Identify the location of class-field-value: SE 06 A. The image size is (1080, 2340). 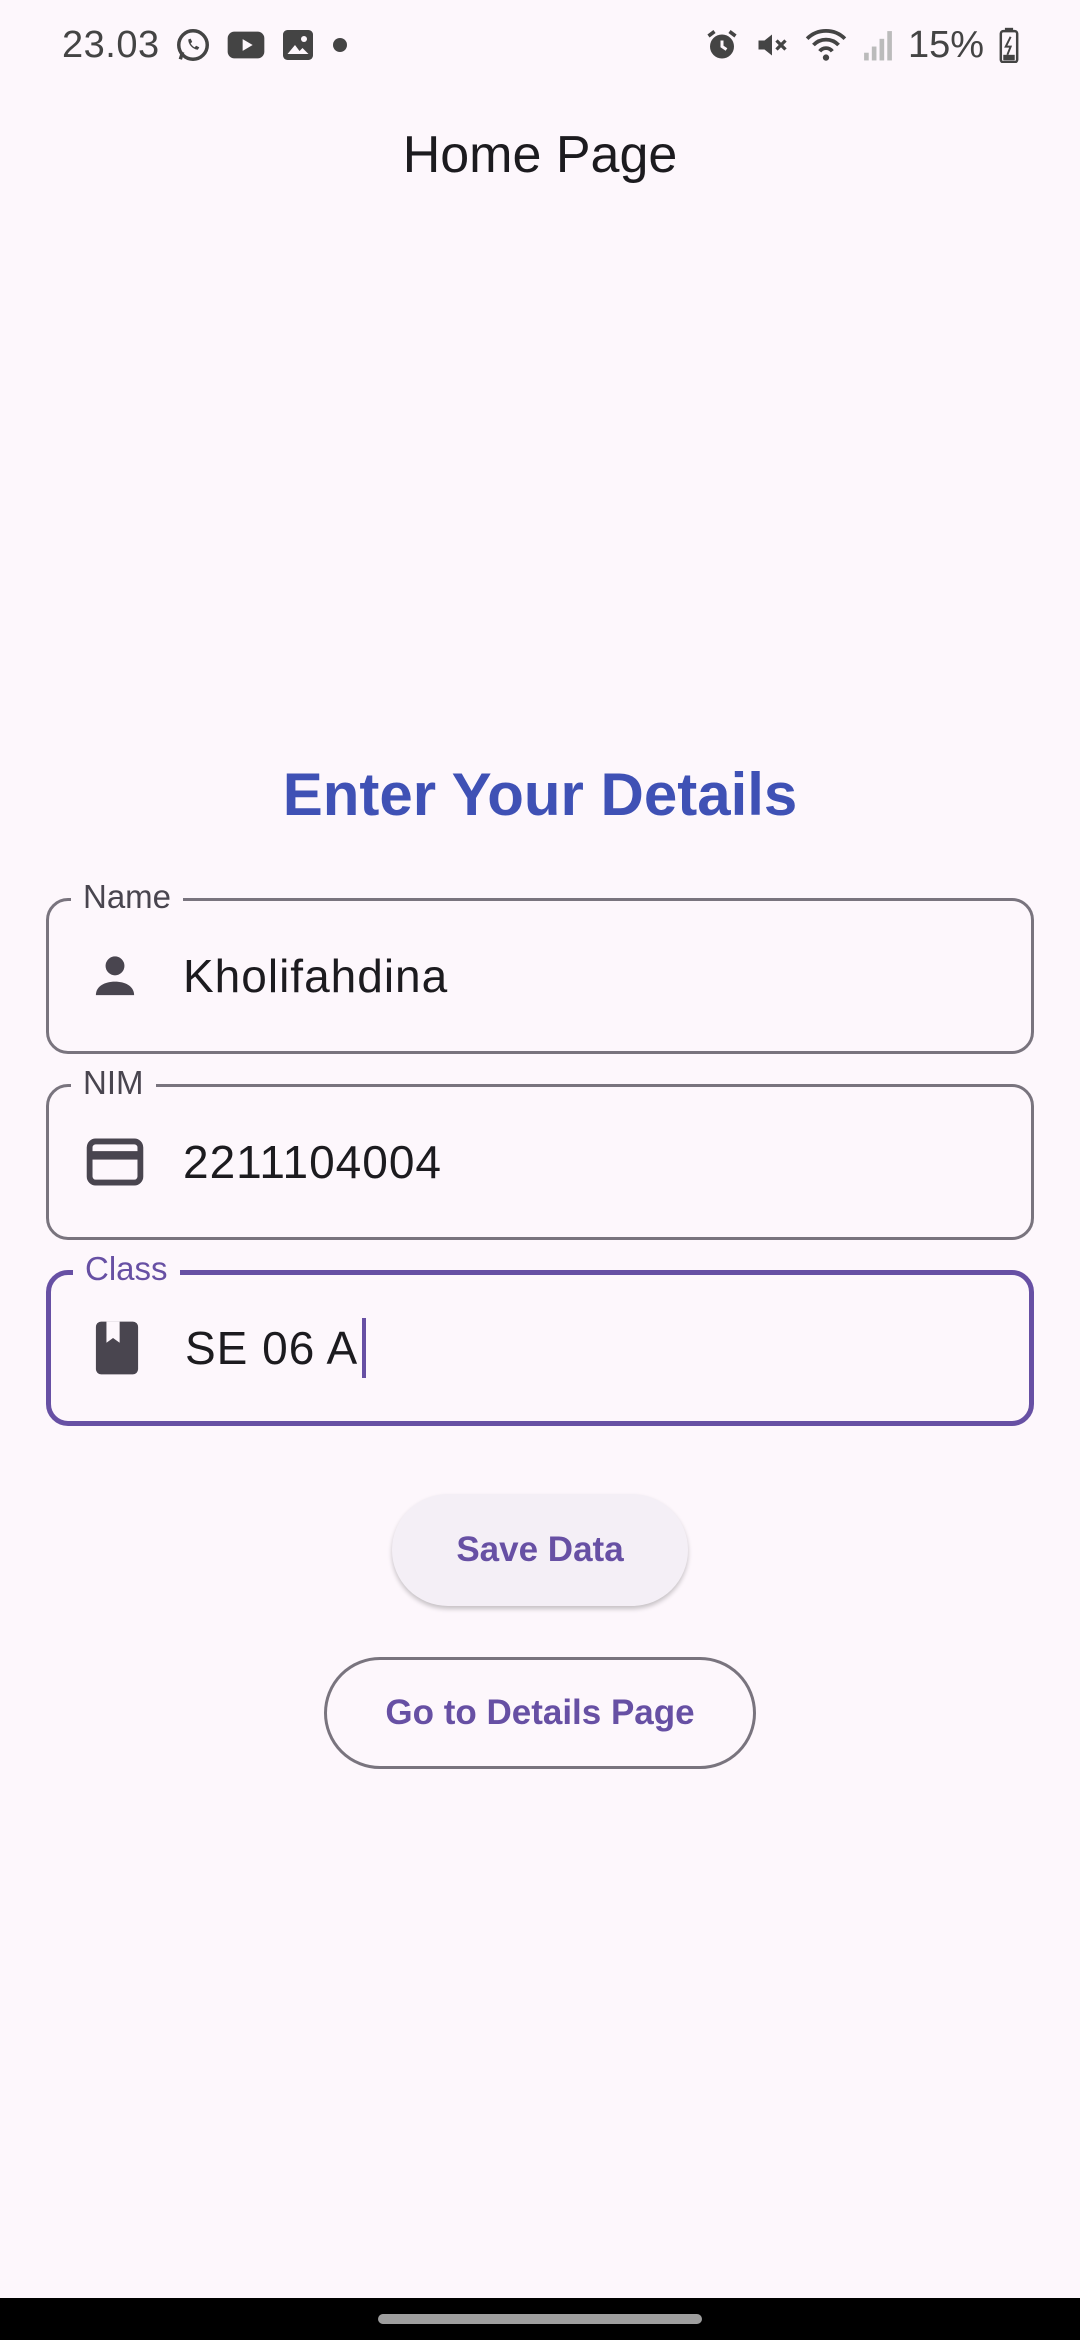
(276, 1348).